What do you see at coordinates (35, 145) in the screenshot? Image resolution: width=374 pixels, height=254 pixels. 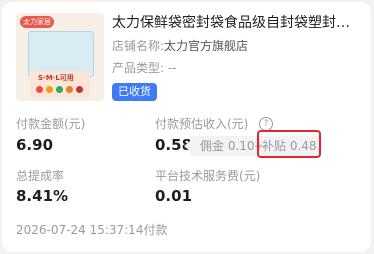 I see `paid-amount-value: 6.90` at bounding box center [35, 145].